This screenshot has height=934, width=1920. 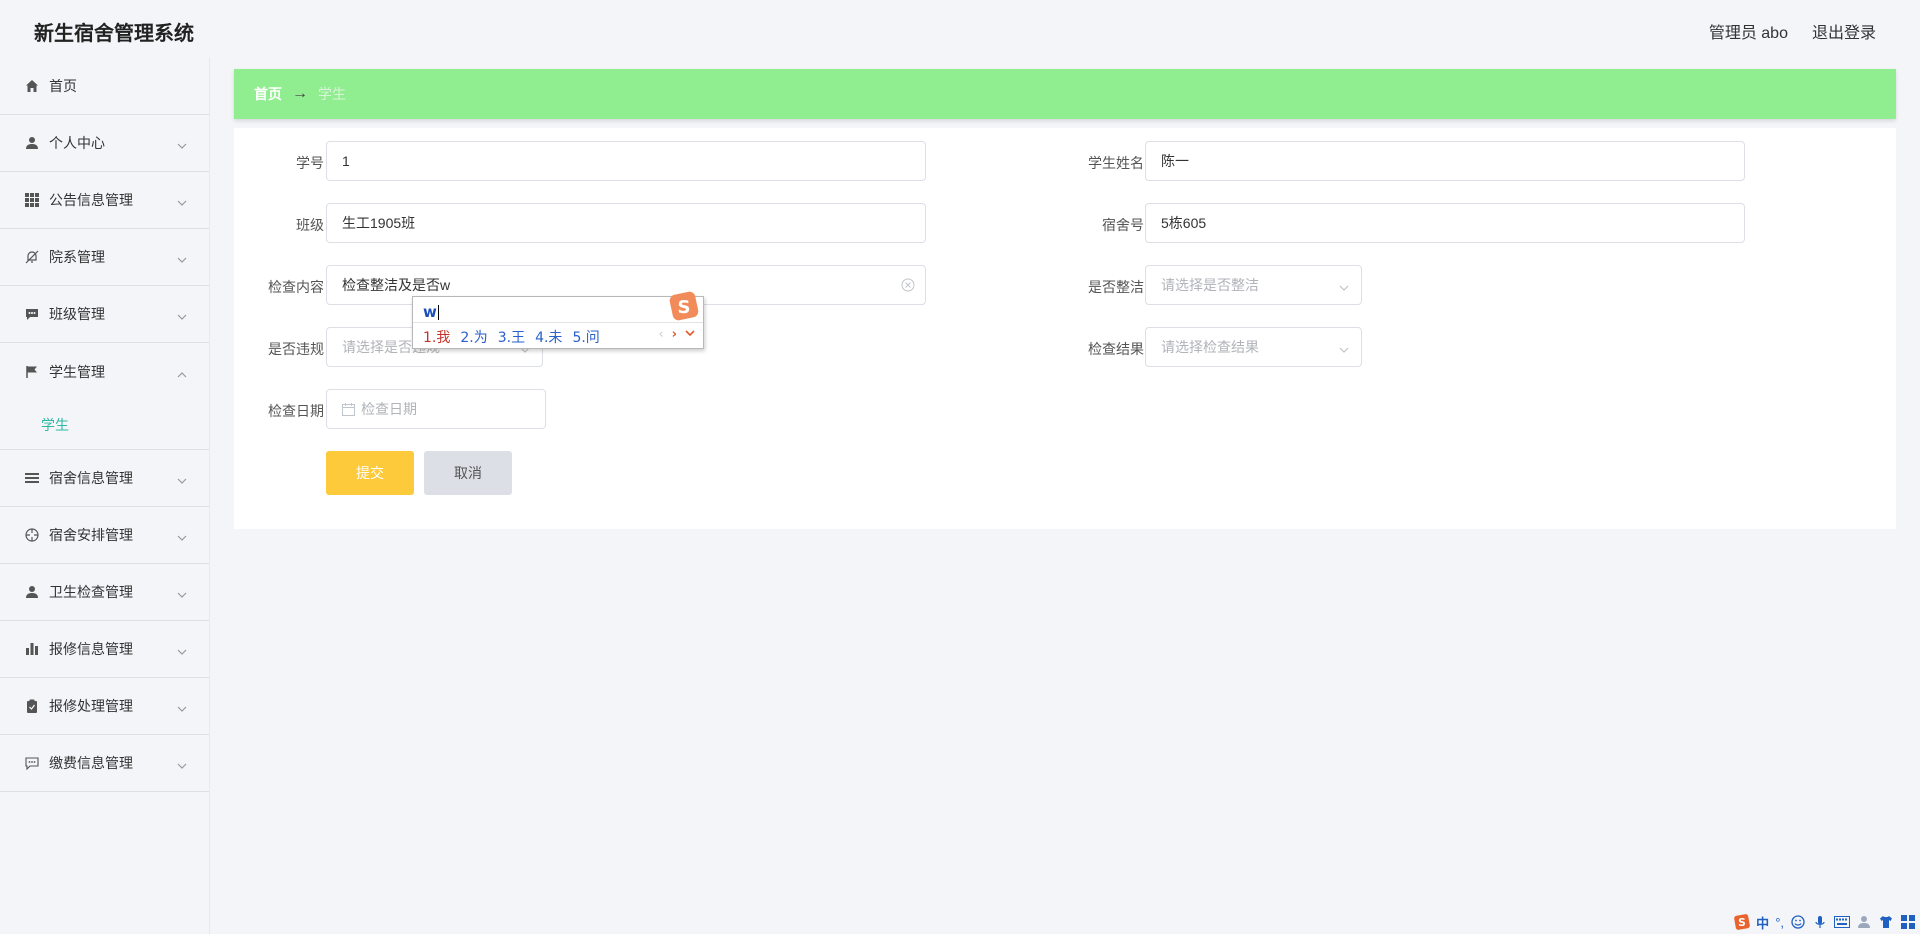 I want to click on cancel-button: 取消, so click(x=468, y=473).